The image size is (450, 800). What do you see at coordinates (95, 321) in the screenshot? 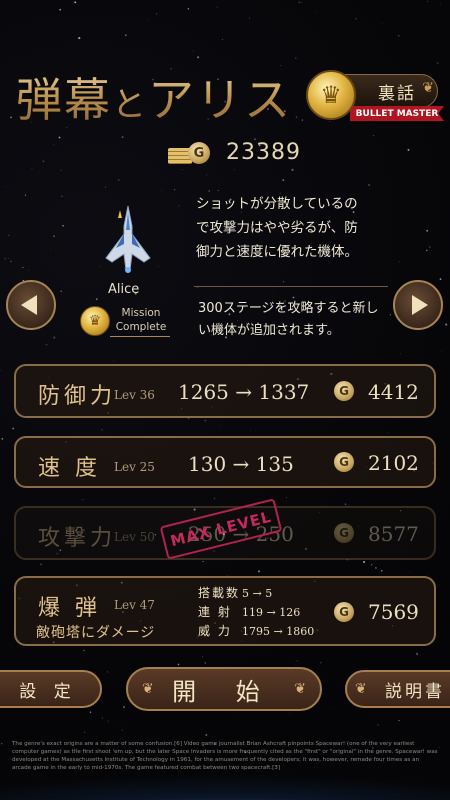
I see `crown-crest-icon: ♛` at bounding box center [95, 321].